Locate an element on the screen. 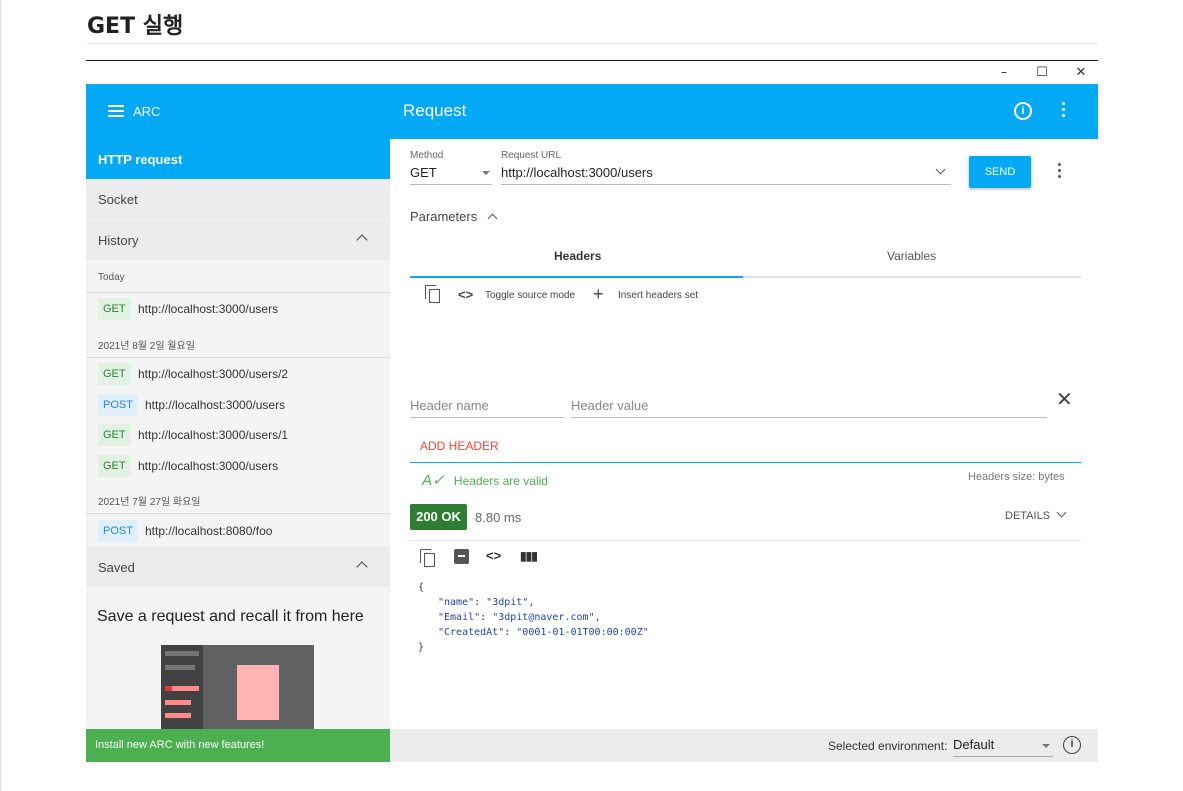 The width and height of the screenshot is (1183, 791). saved-empty-title: Save a request and recall it from here is located at coordinates (230, 616).